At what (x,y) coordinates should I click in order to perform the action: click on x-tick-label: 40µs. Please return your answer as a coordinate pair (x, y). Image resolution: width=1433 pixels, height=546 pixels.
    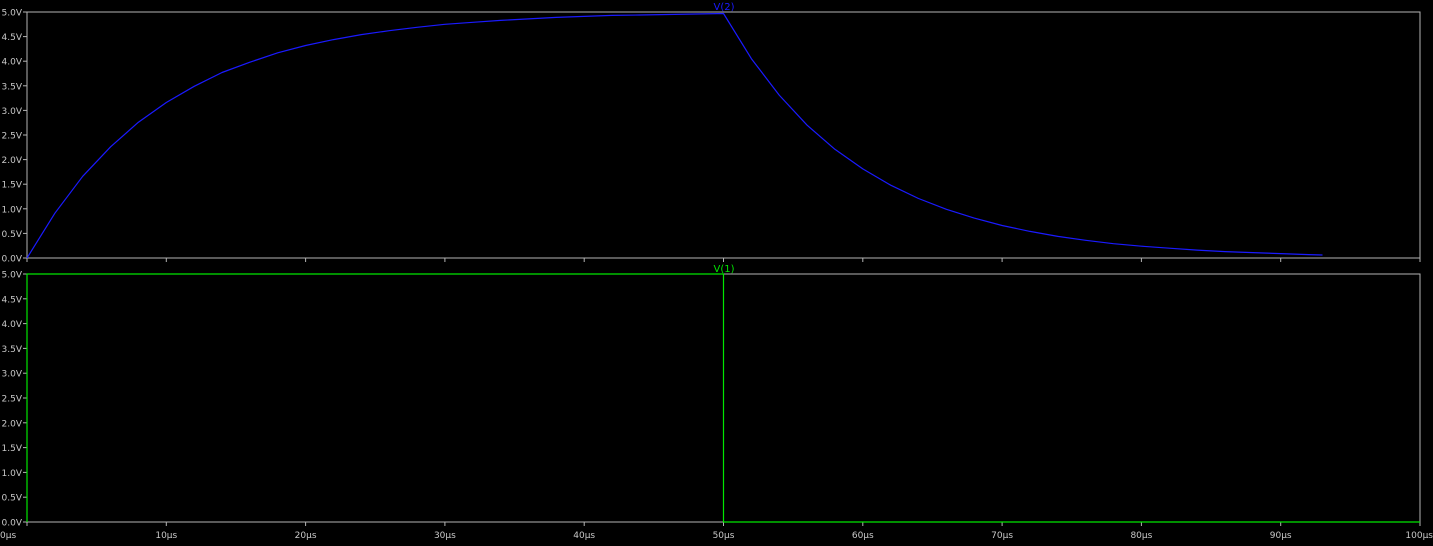
    Looking at the image, I should click on (584, 536).